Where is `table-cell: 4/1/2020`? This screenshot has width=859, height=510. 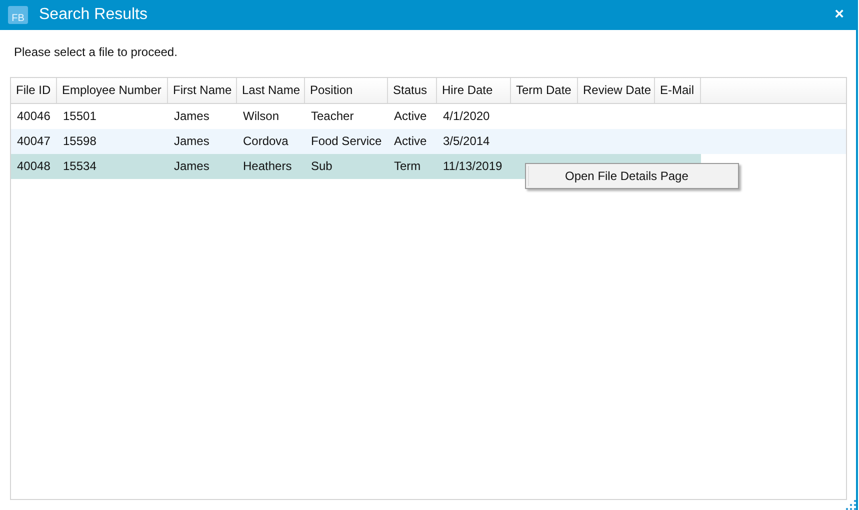 table-cell: 4/1/2020 is located at coordinates (466, 116).